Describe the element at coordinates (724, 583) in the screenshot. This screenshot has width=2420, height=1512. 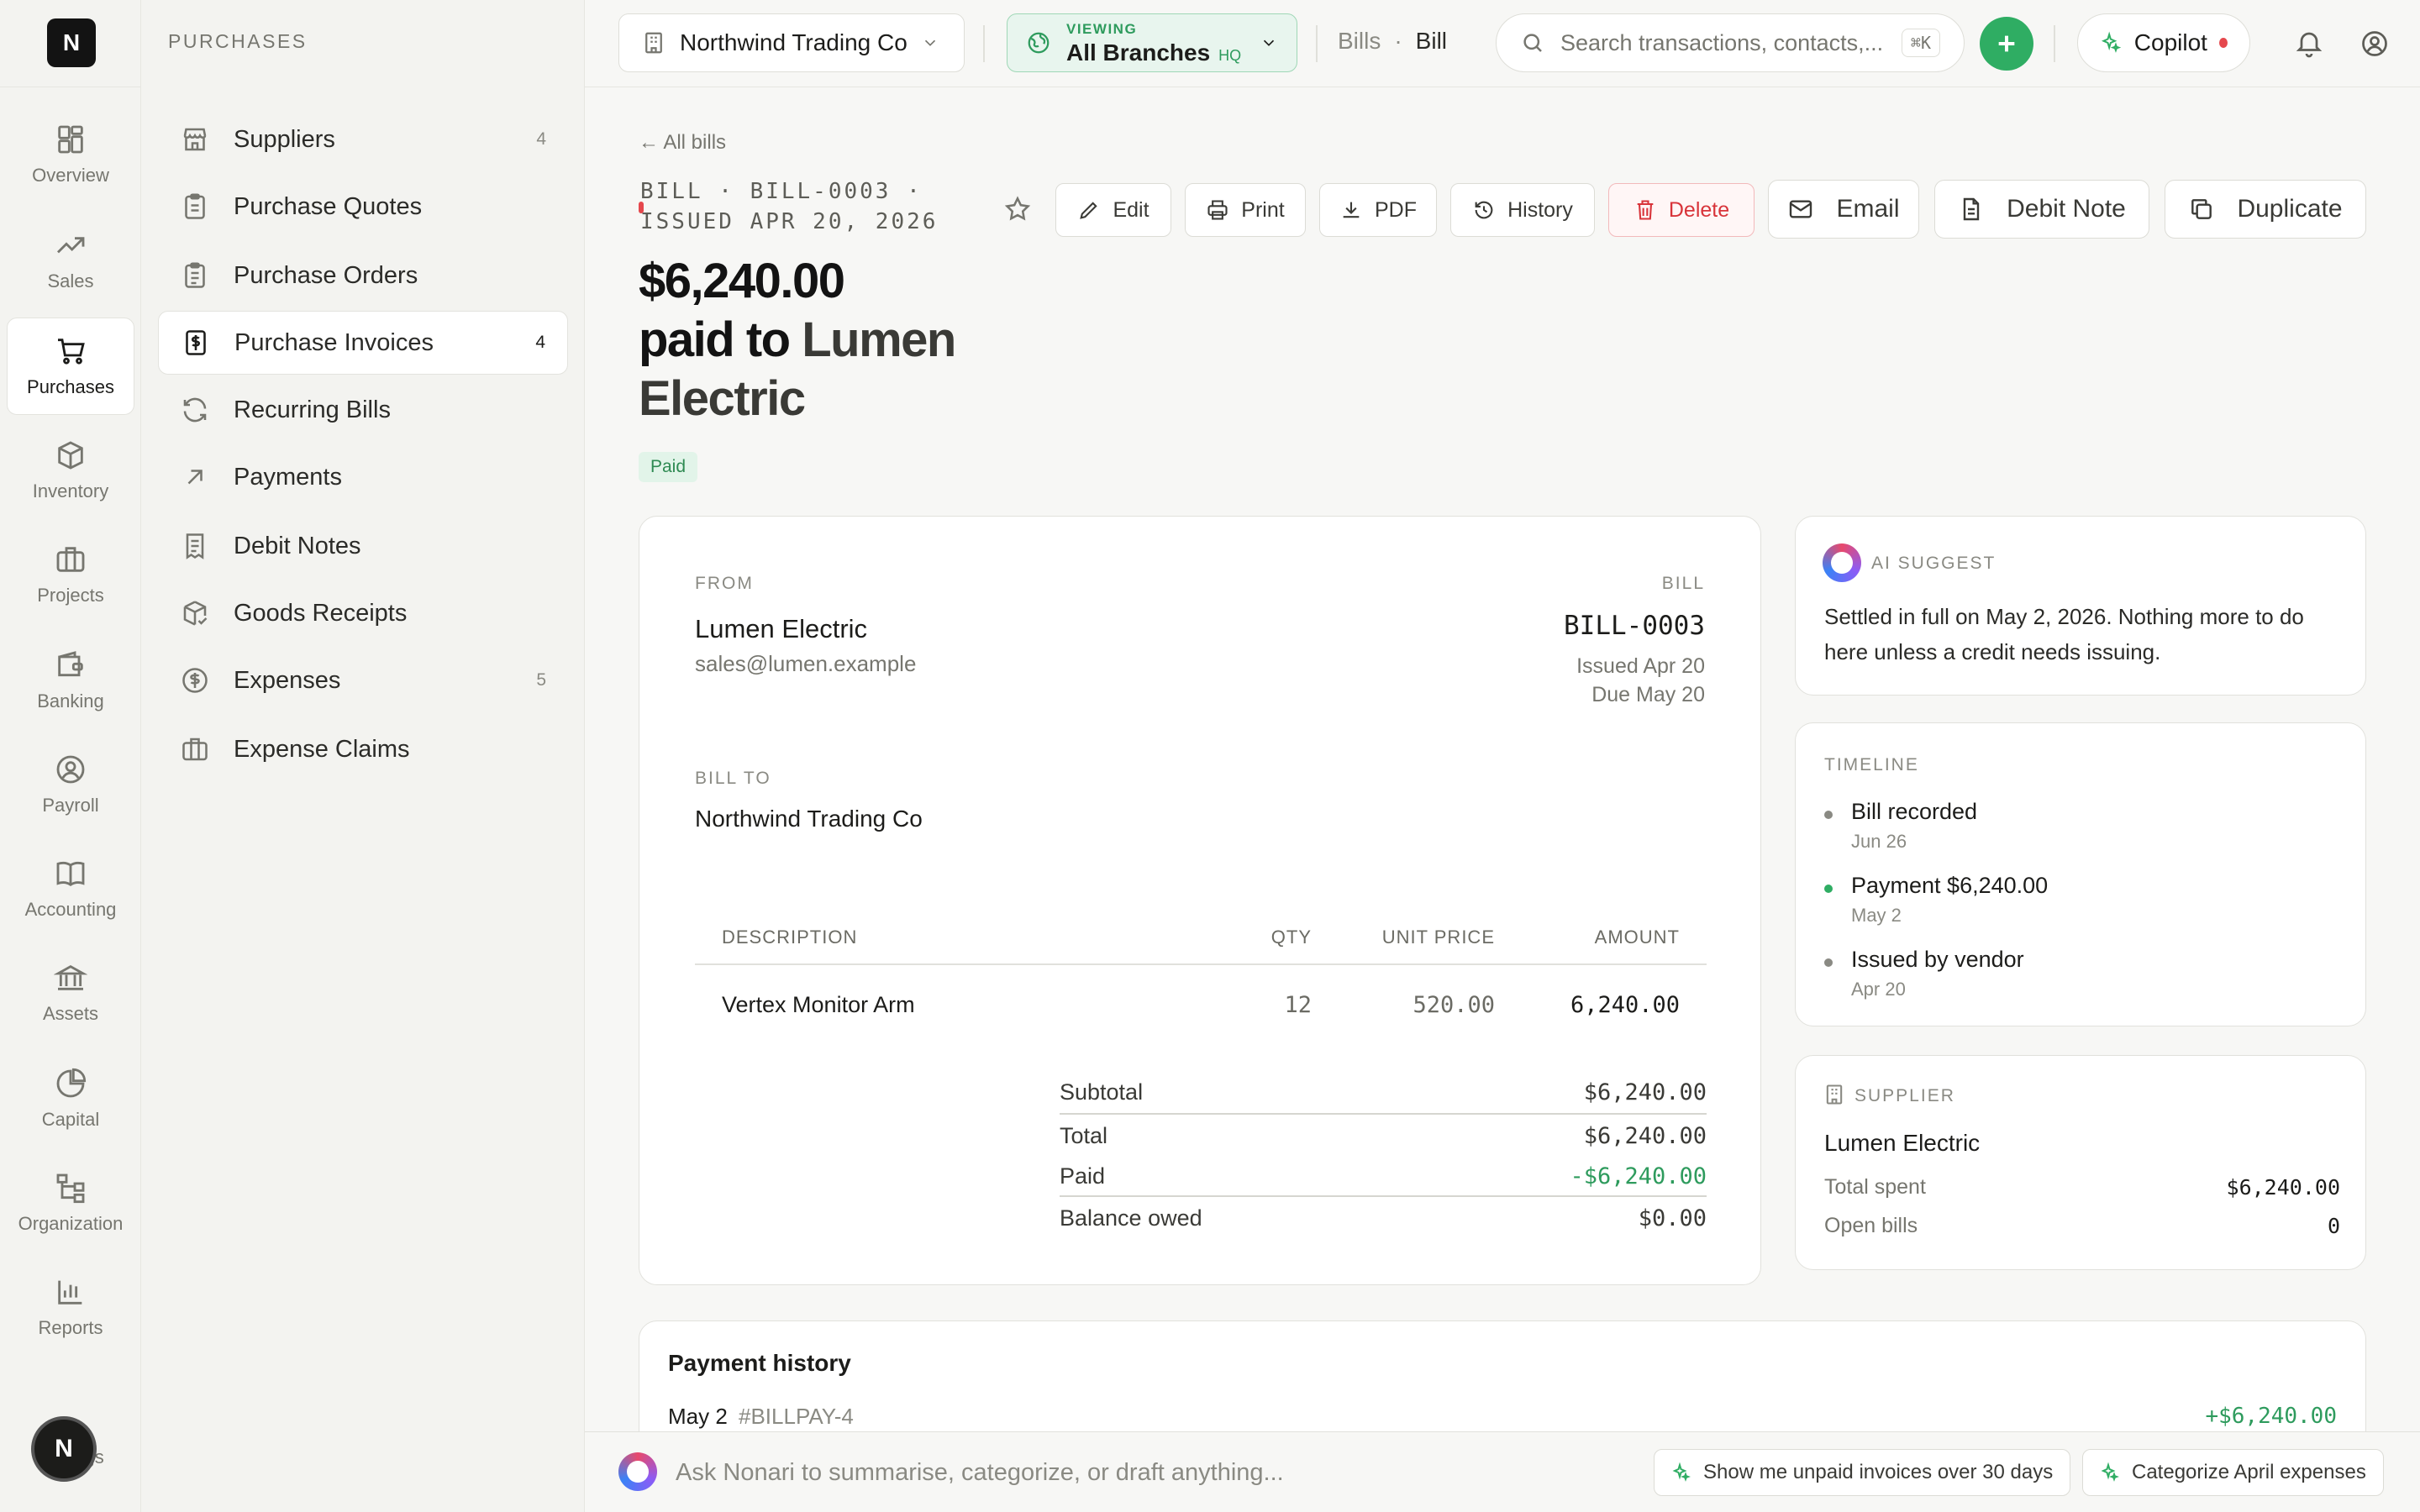
I see `from-label: FROM` at that location.